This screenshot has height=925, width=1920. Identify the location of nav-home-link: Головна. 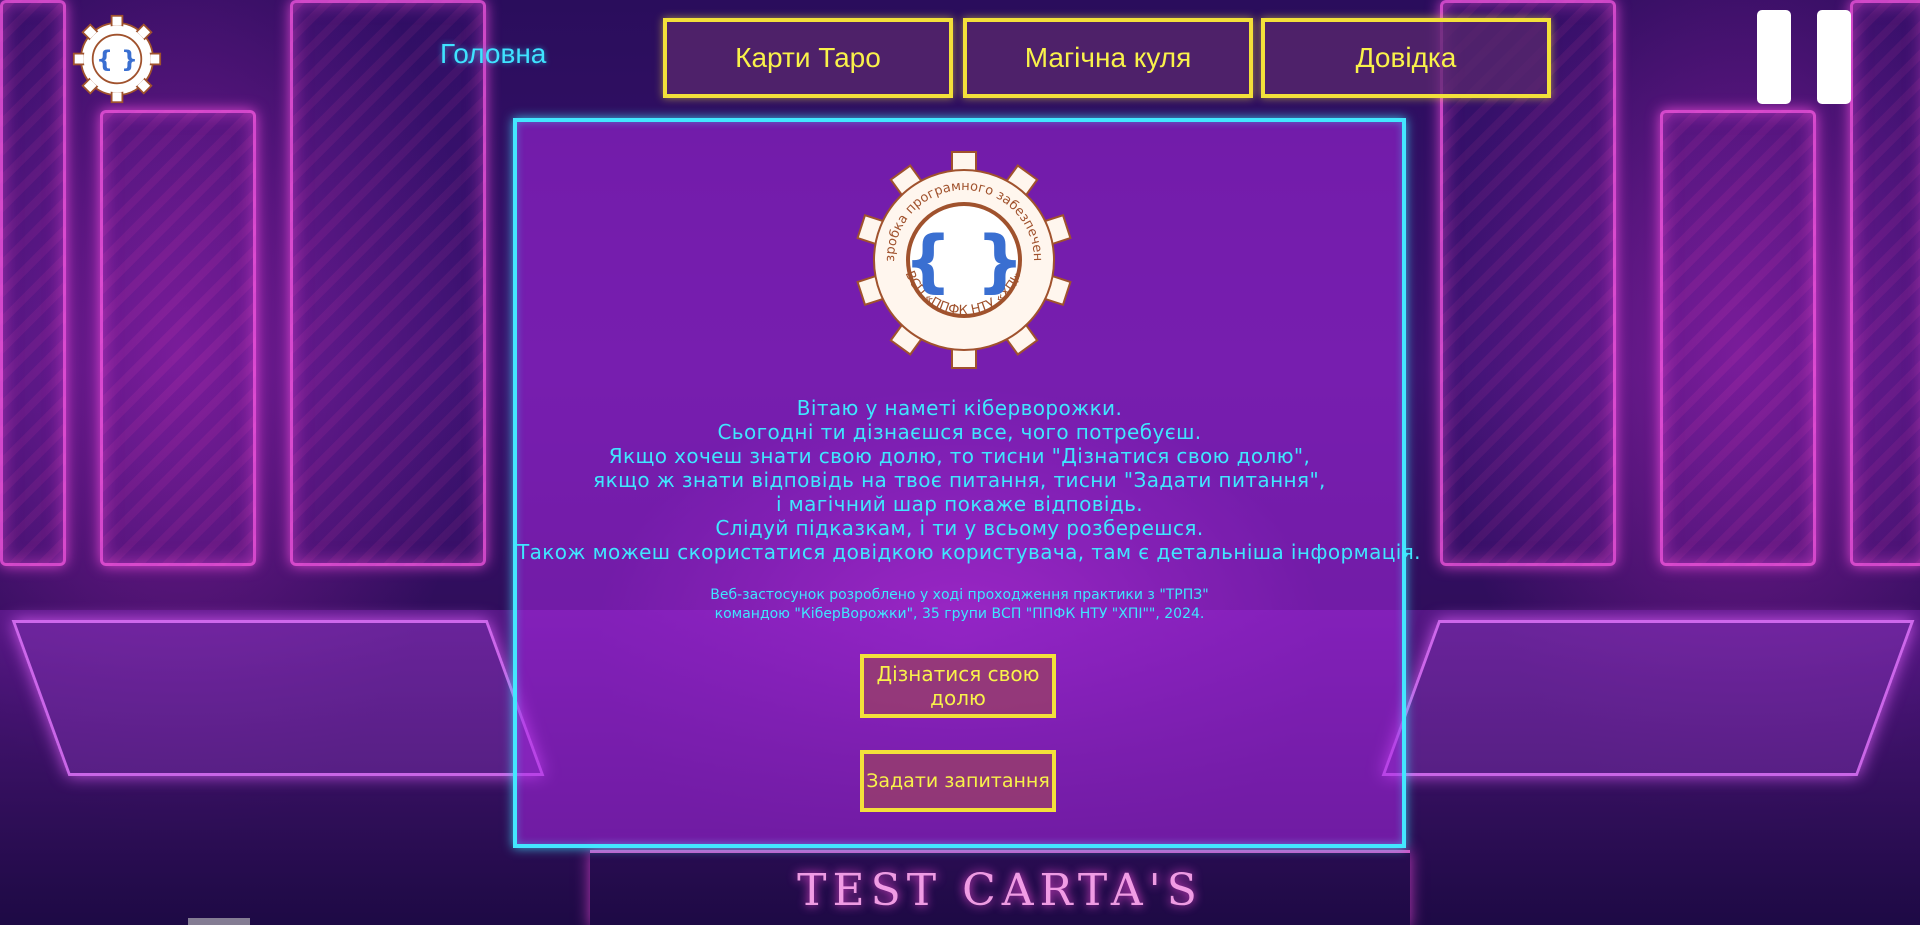
(493, 54).